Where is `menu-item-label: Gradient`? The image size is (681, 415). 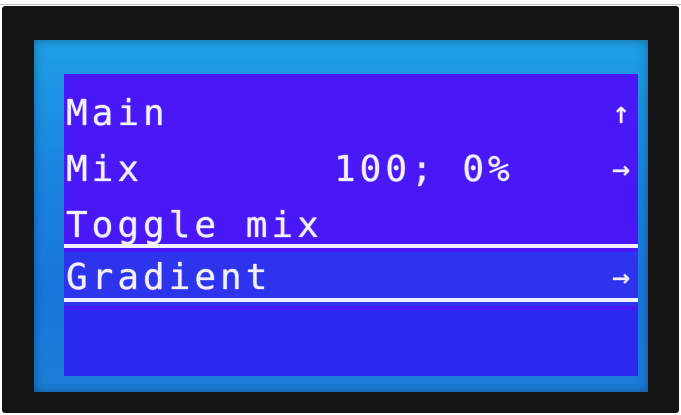
menu-item-label: Gradient is located at coordinates (169, 277).